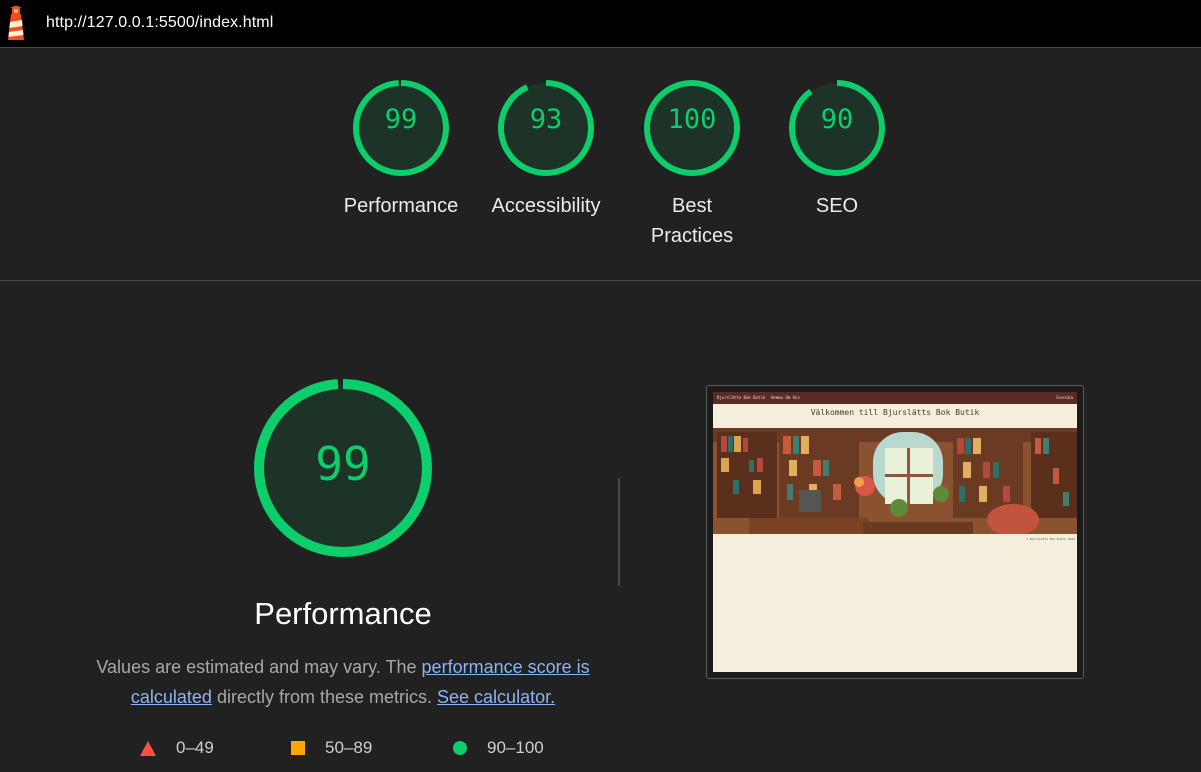 The height and width of the screenshot is (772, 1201). What do you see at coordinates (1064, 397) in the screenshot?
I see `screenshot-language-select: Svenska` at bounding box center [1064, 397].